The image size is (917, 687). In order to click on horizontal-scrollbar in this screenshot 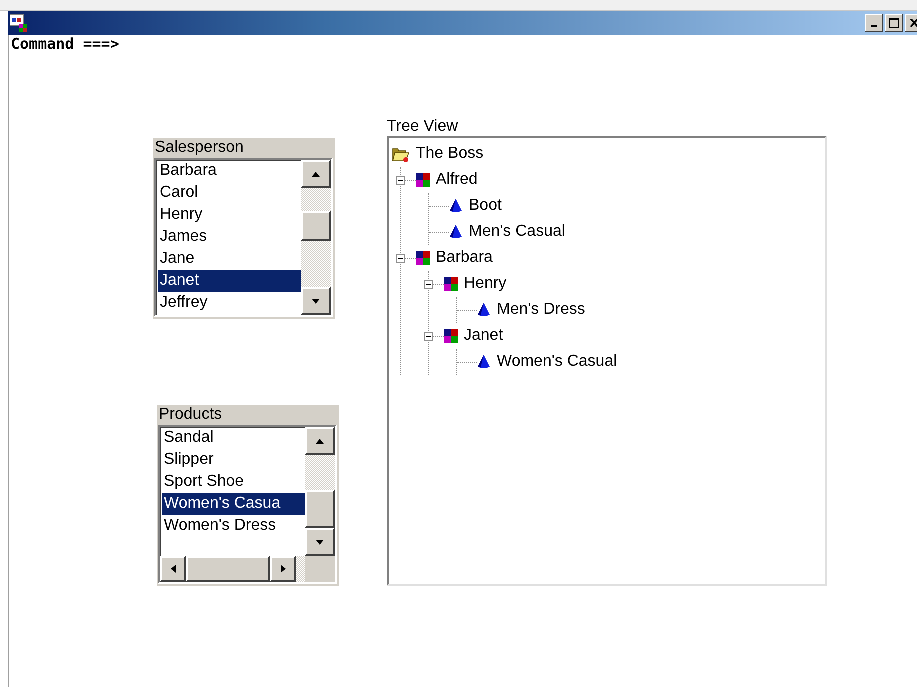, I will do `click(232, 569)`.